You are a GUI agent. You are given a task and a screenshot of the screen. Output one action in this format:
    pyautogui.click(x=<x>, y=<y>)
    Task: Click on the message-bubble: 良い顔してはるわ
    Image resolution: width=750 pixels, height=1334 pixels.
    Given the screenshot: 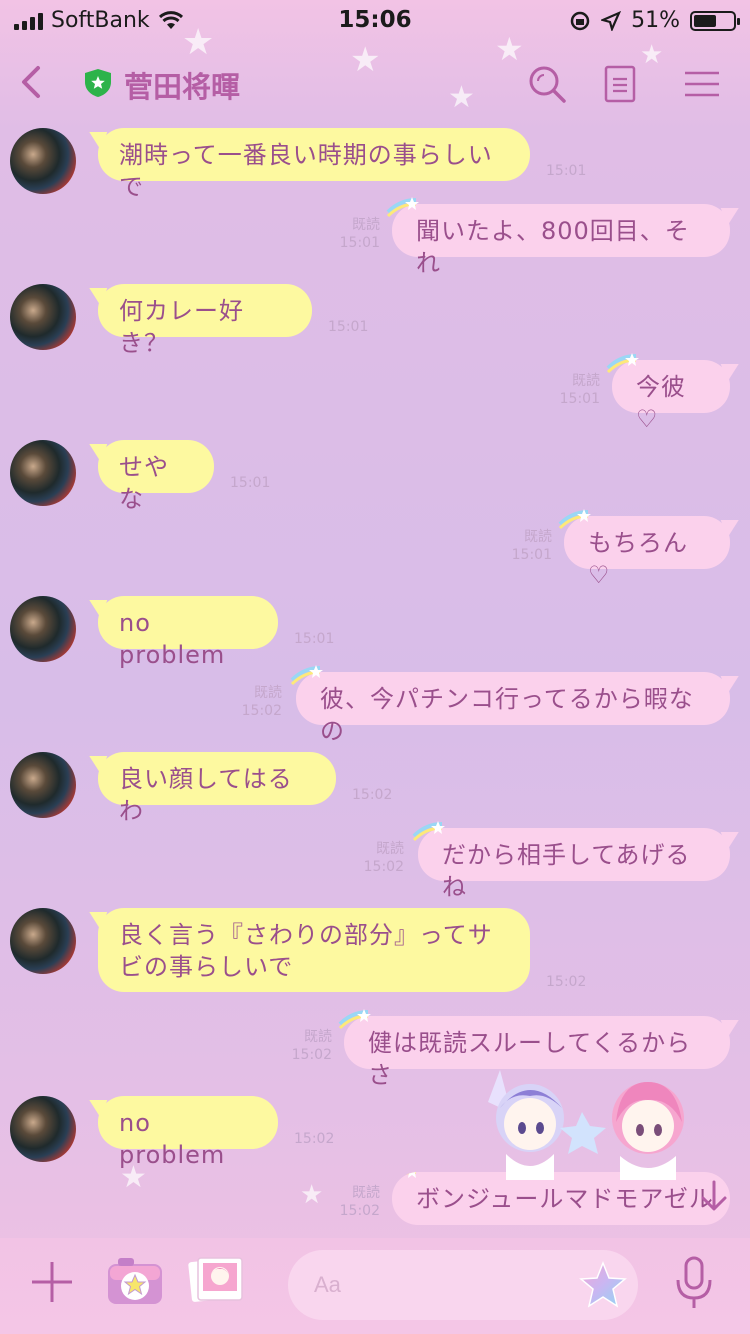 What is the action you would take?
    pyautogui.click(x=217, y=788)
    